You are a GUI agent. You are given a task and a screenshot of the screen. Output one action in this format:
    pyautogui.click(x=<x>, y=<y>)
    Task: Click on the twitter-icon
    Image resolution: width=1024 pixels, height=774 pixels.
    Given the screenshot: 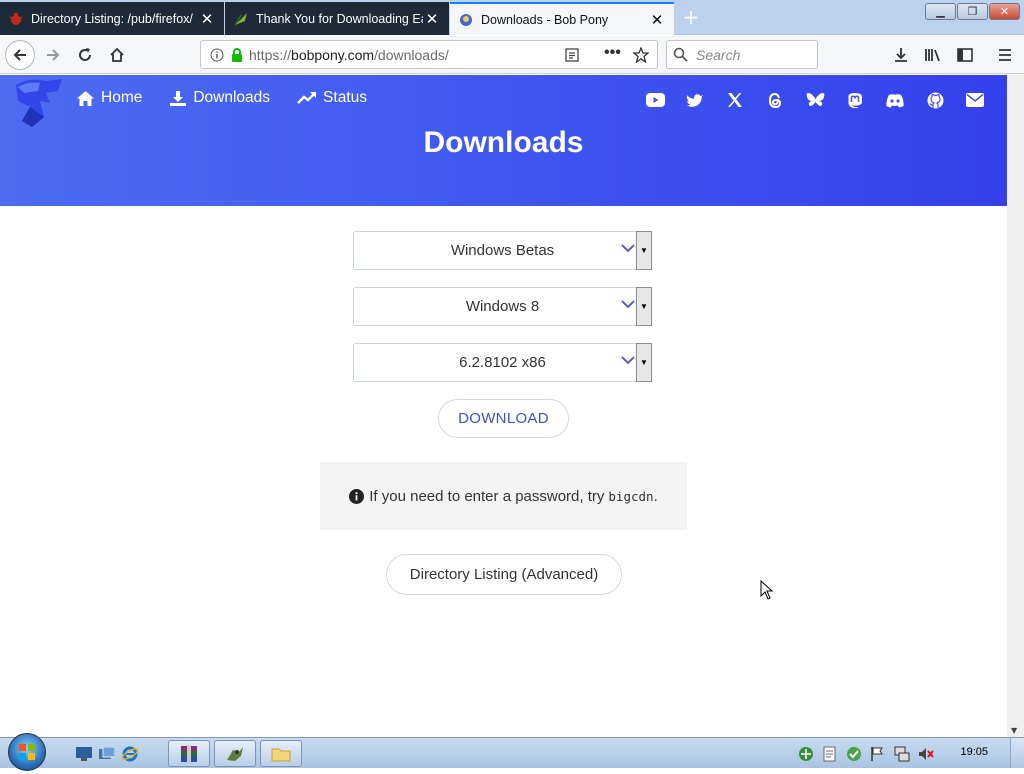 What is the action you would take?
    pyautogui.click(x=695, y=100)
    